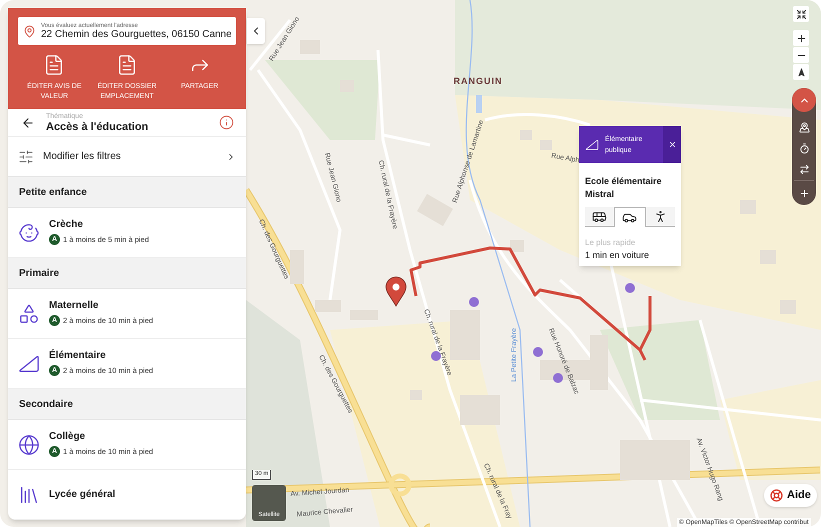 The height and width of the screenshot is (527, 821). Describe the element at coordinates (28, 123) in the screenshot. I see `back-arrow-icon` at that location.